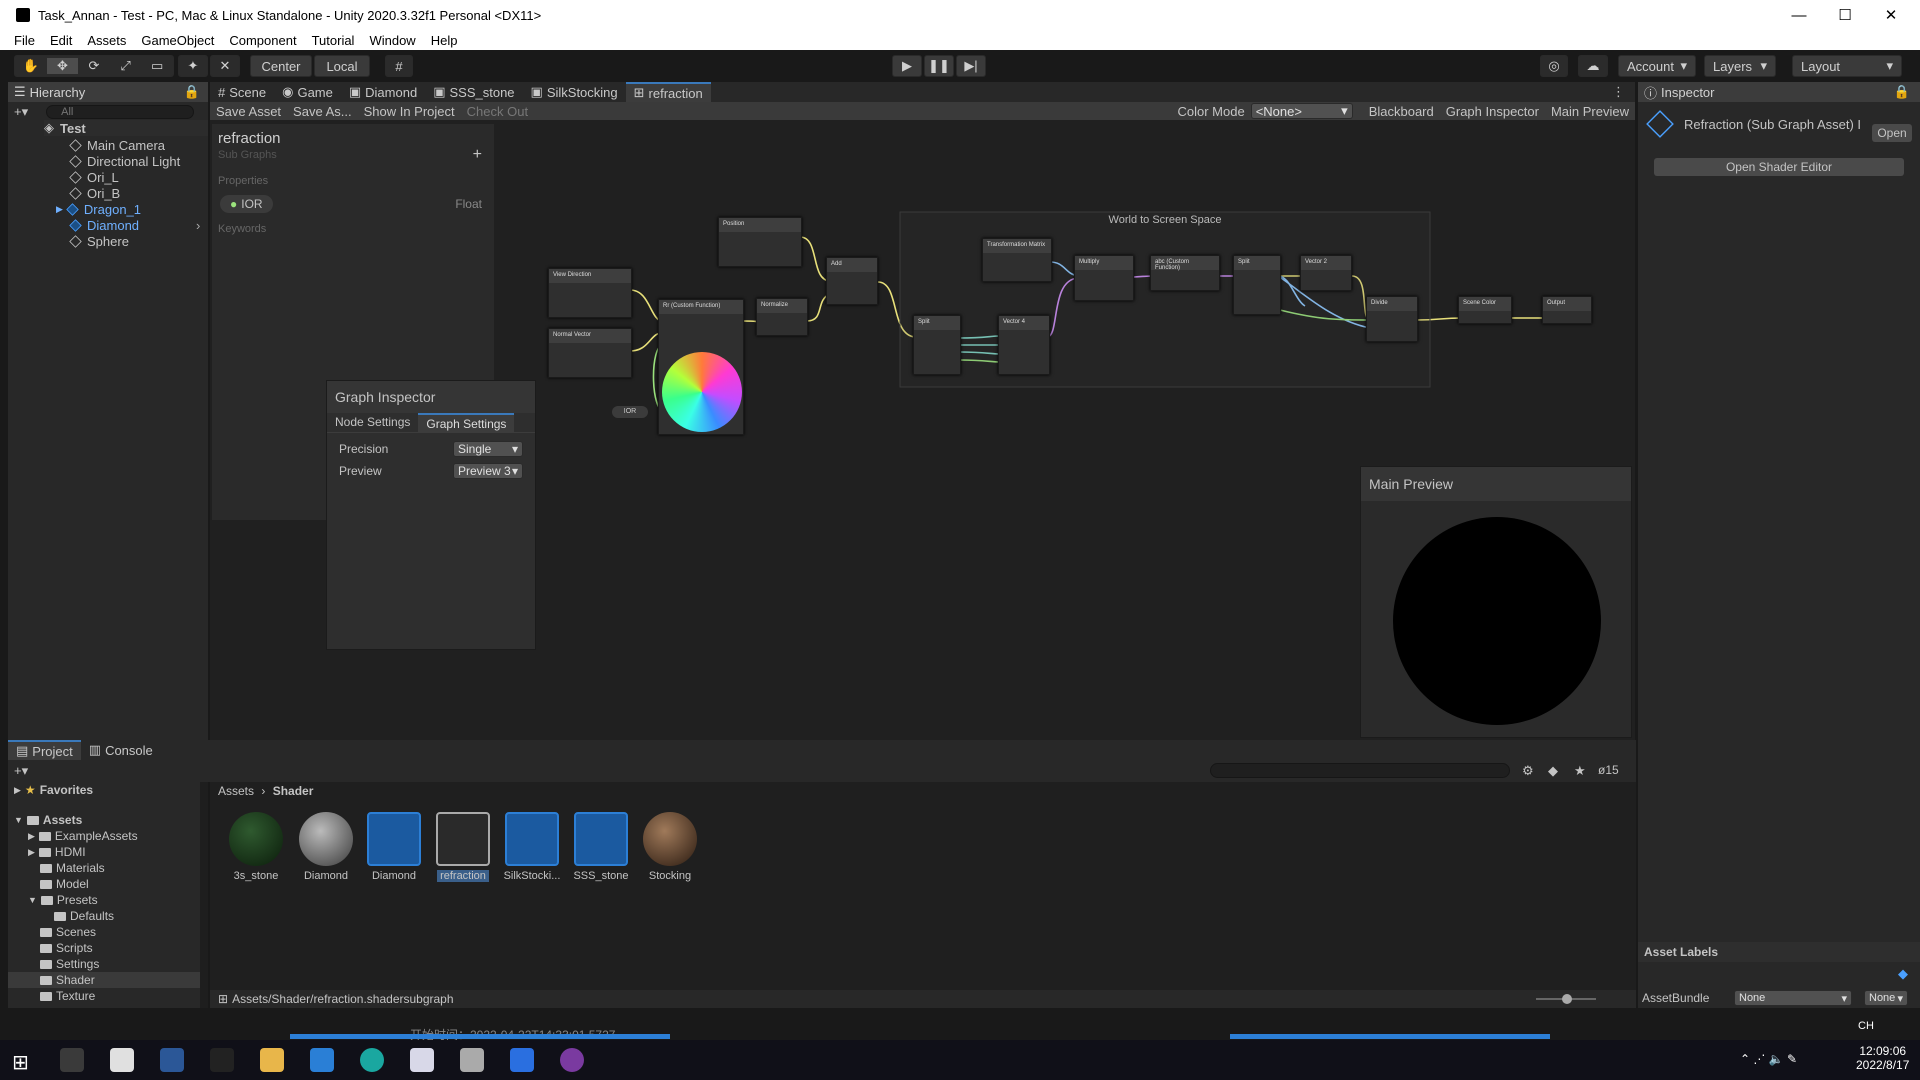  What do you see at coordinates (852, 281) in the screenshot?
I see `add-node: Add` at bounding box center [852, 281].